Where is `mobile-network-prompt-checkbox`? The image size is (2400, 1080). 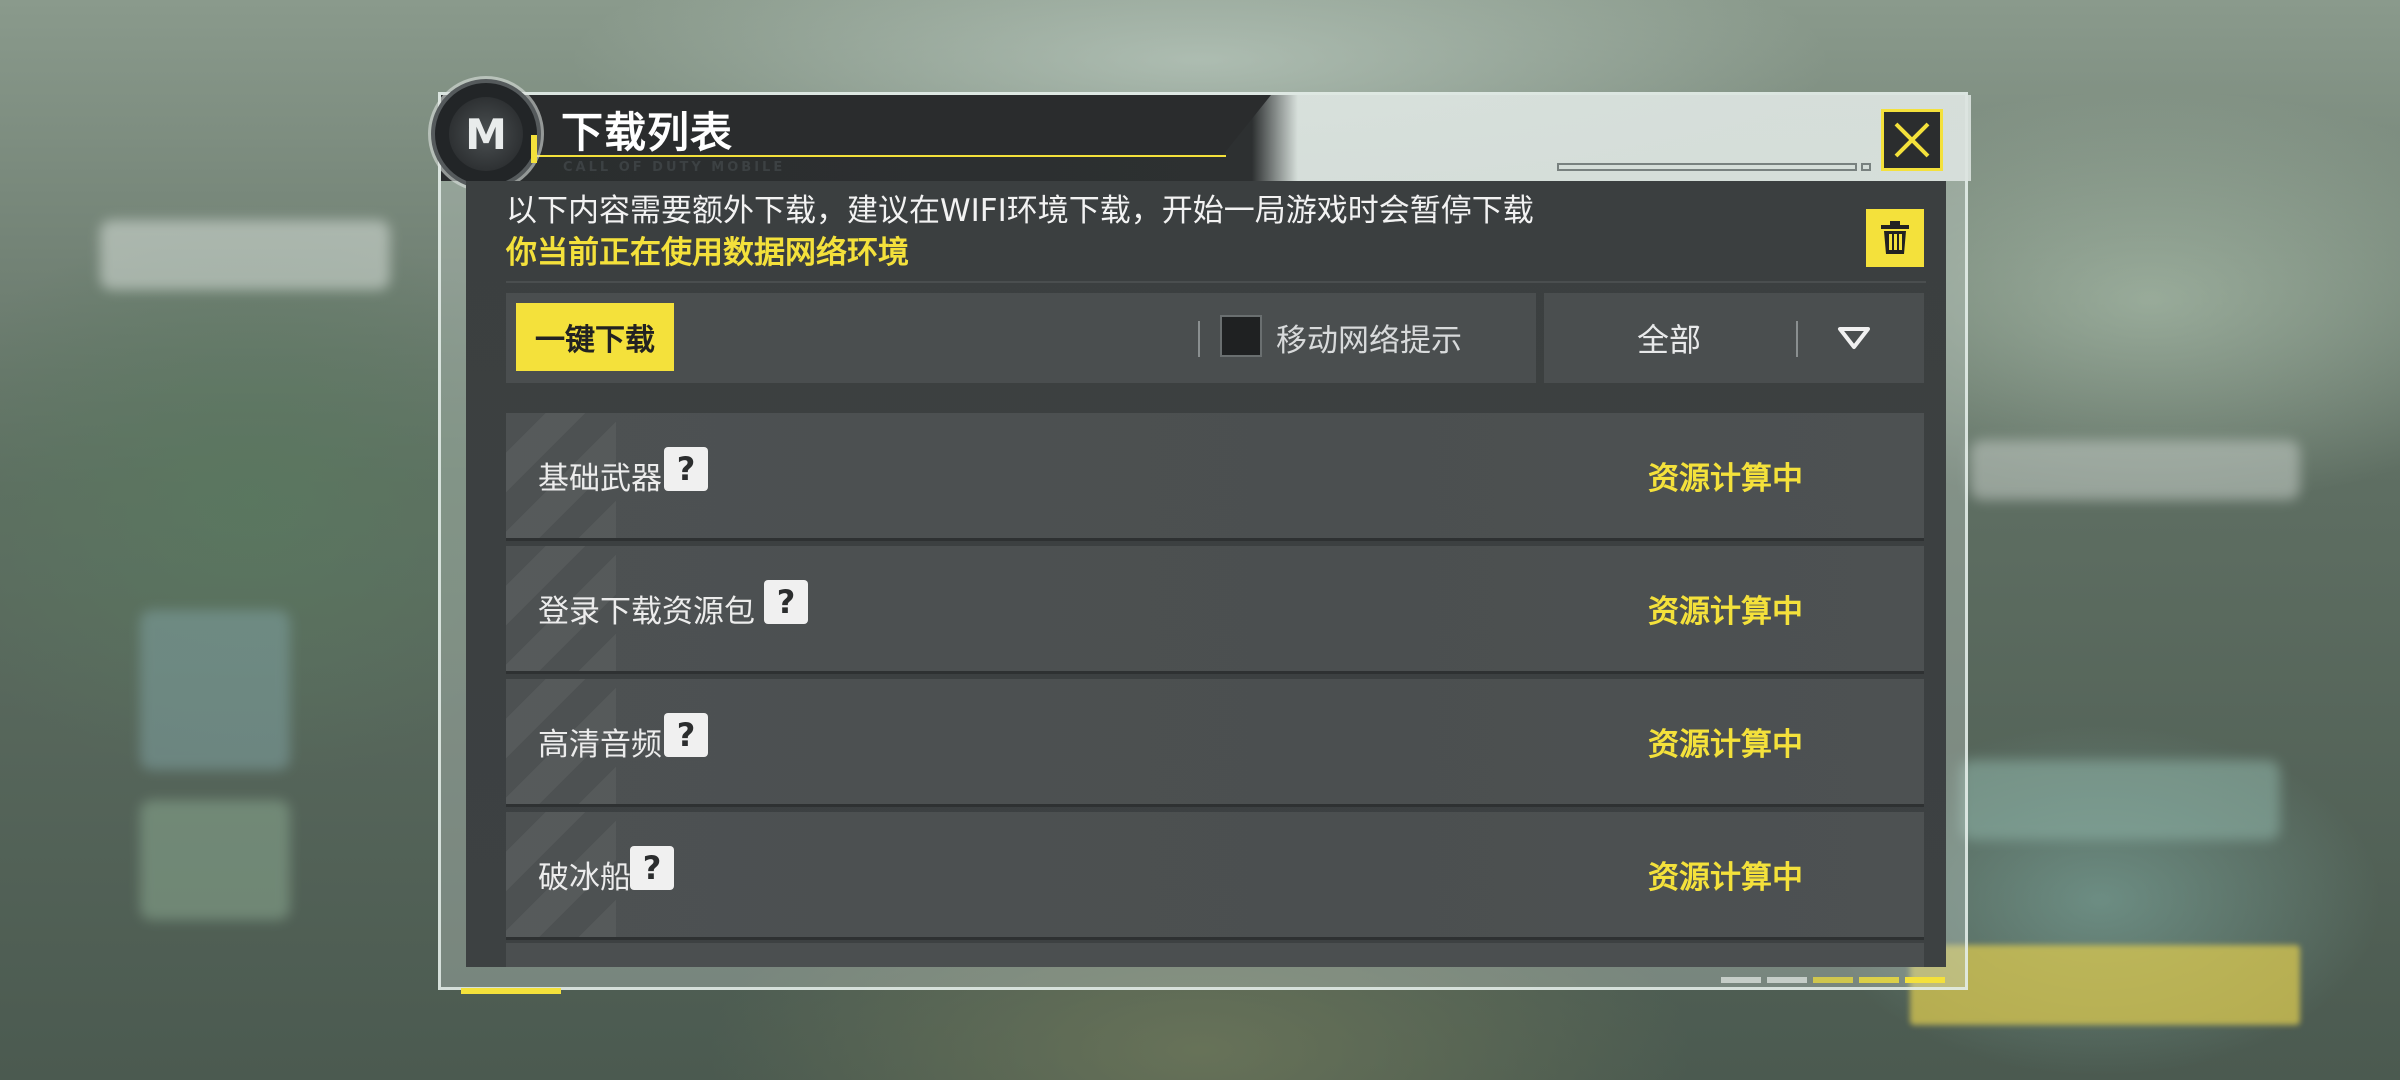 mobile-network-prompt-checkbox is located at coordinates (1241, 336).